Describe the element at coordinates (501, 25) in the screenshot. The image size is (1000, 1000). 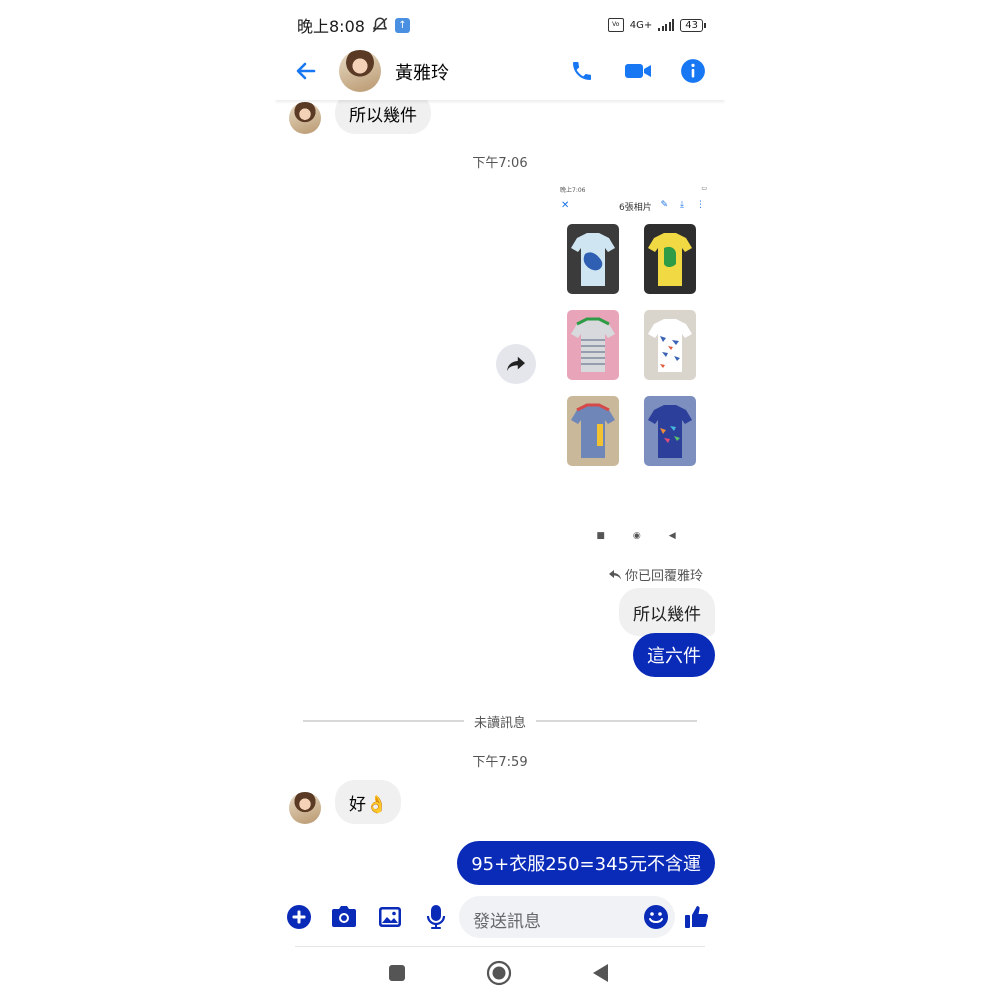
I see `status-bar: 晚上8:08 ↑ Vo 4G+ 43` at that location.